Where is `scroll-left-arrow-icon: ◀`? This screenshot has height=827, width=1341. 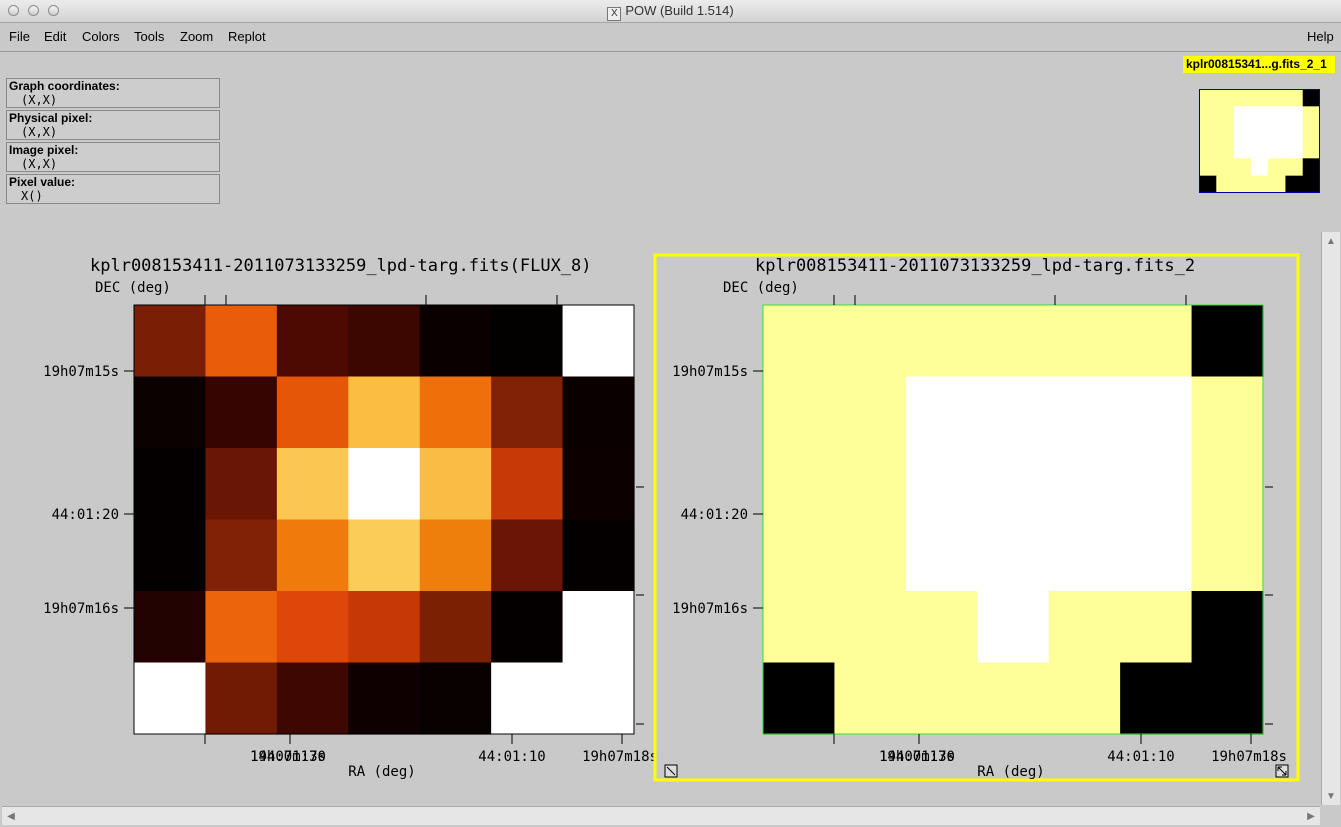
scroll-left-arrow-icon: ◀ is located at coordinates (11, 816).